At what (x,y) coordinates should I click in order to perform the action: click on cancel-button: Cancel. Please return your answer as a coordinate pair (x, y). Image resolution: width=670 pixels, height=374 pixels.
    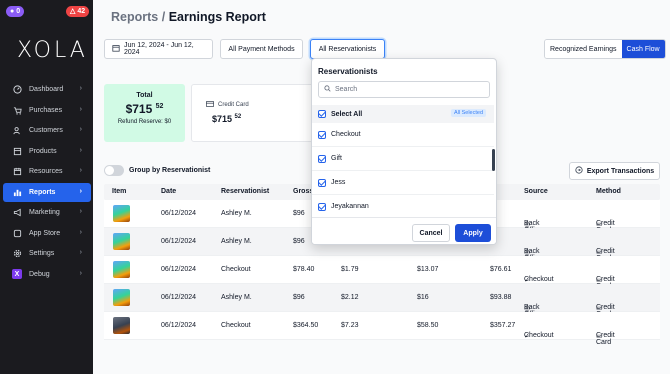
    Looking at the image, I should click on (431, 233).